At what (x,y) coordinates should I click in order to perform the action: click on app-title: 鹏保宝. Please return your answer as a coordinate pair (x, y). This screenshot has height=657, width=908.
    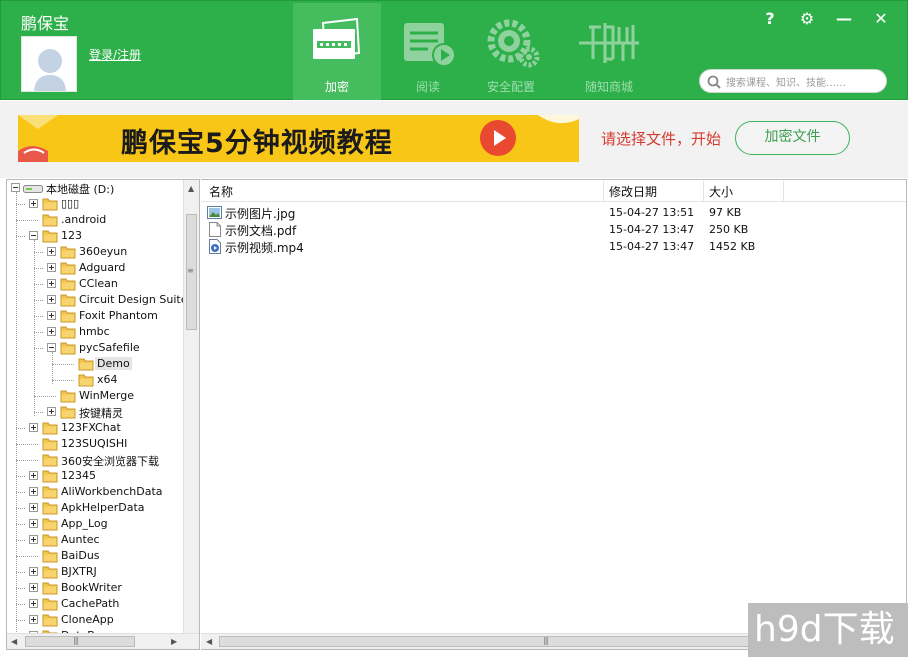
    Looking at the image, I should click on (45, 23).